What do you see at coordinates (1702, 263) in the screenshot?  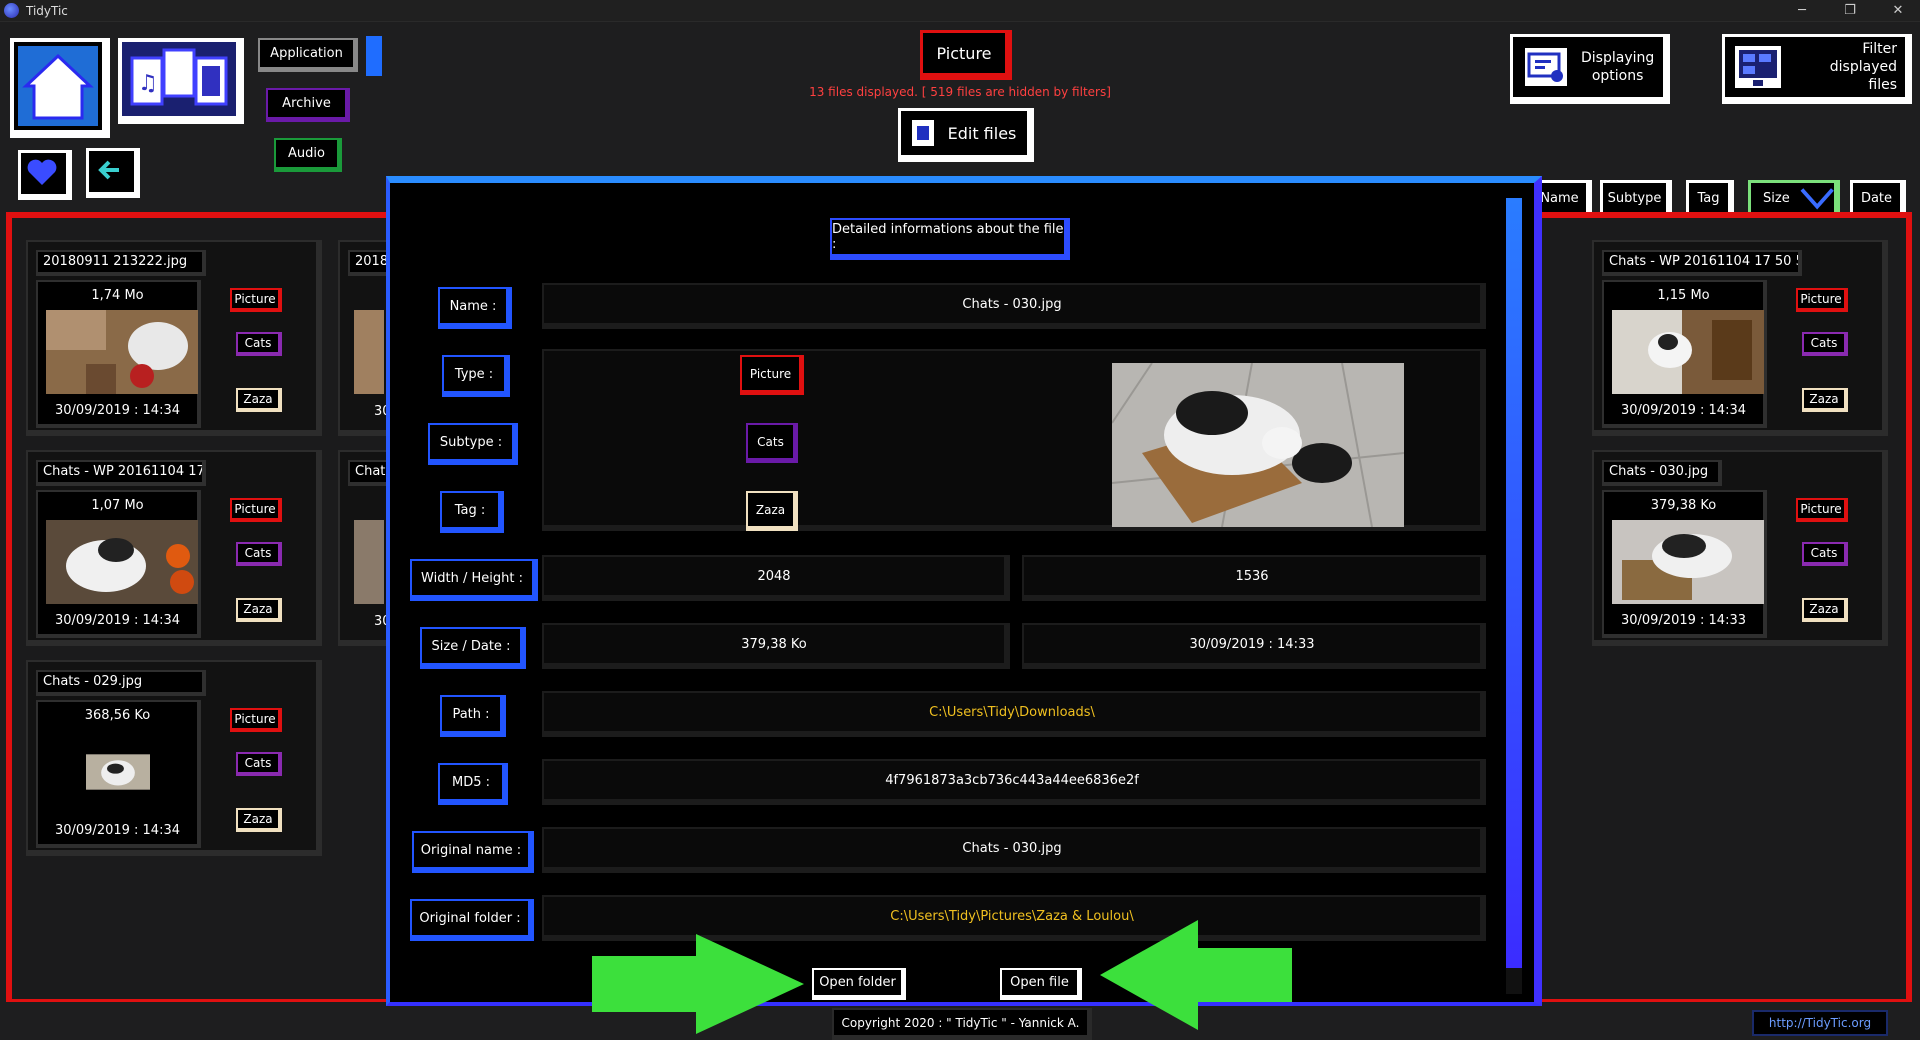 I see `file-name: Chats - WP 20161104 17 50 53 Pro.jpg` at bounding box center [1702, 263].